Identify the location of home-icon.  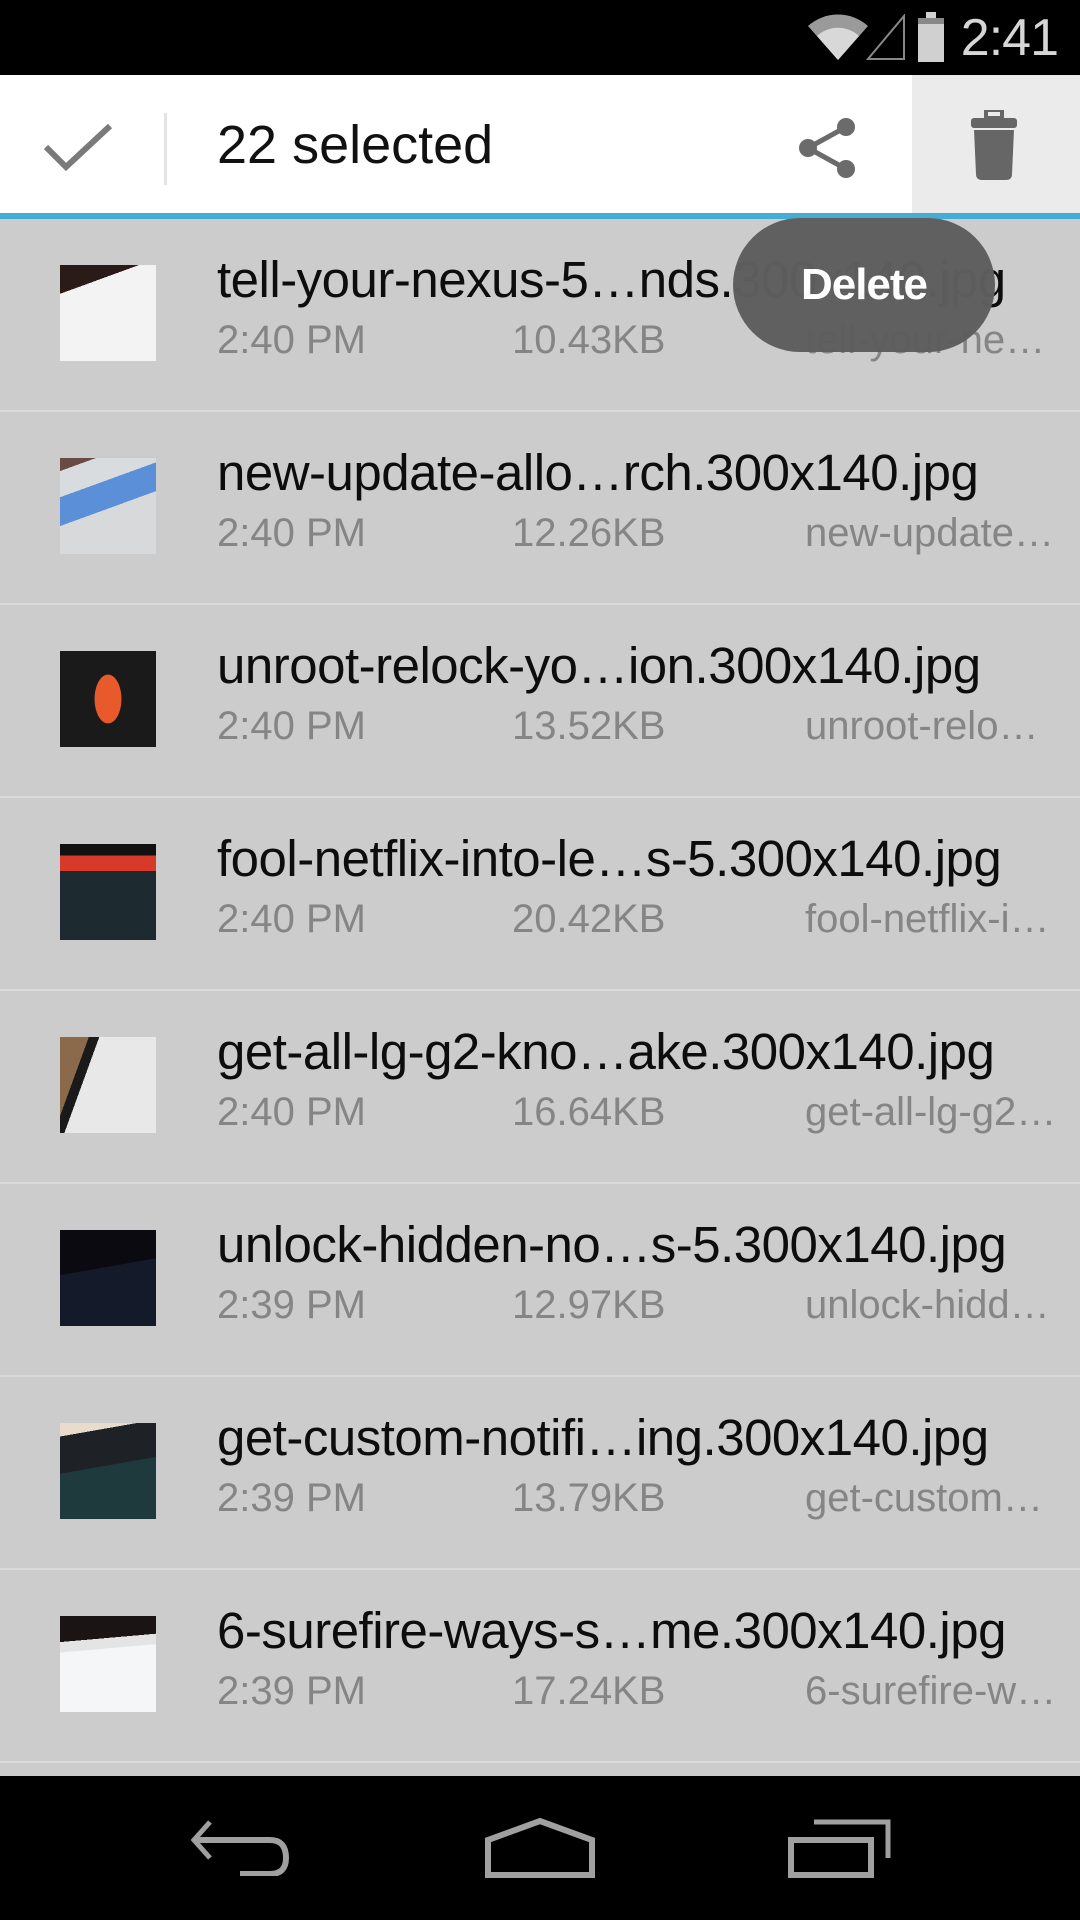
(540, 1848).